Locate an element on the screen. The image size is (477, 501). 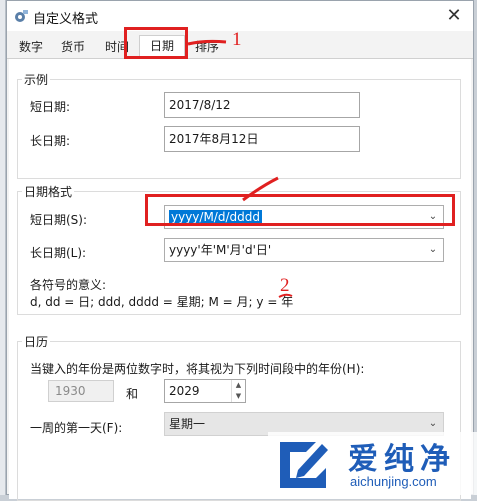
watermark-title: 爱纯净 is located at coordinates (402, 459).